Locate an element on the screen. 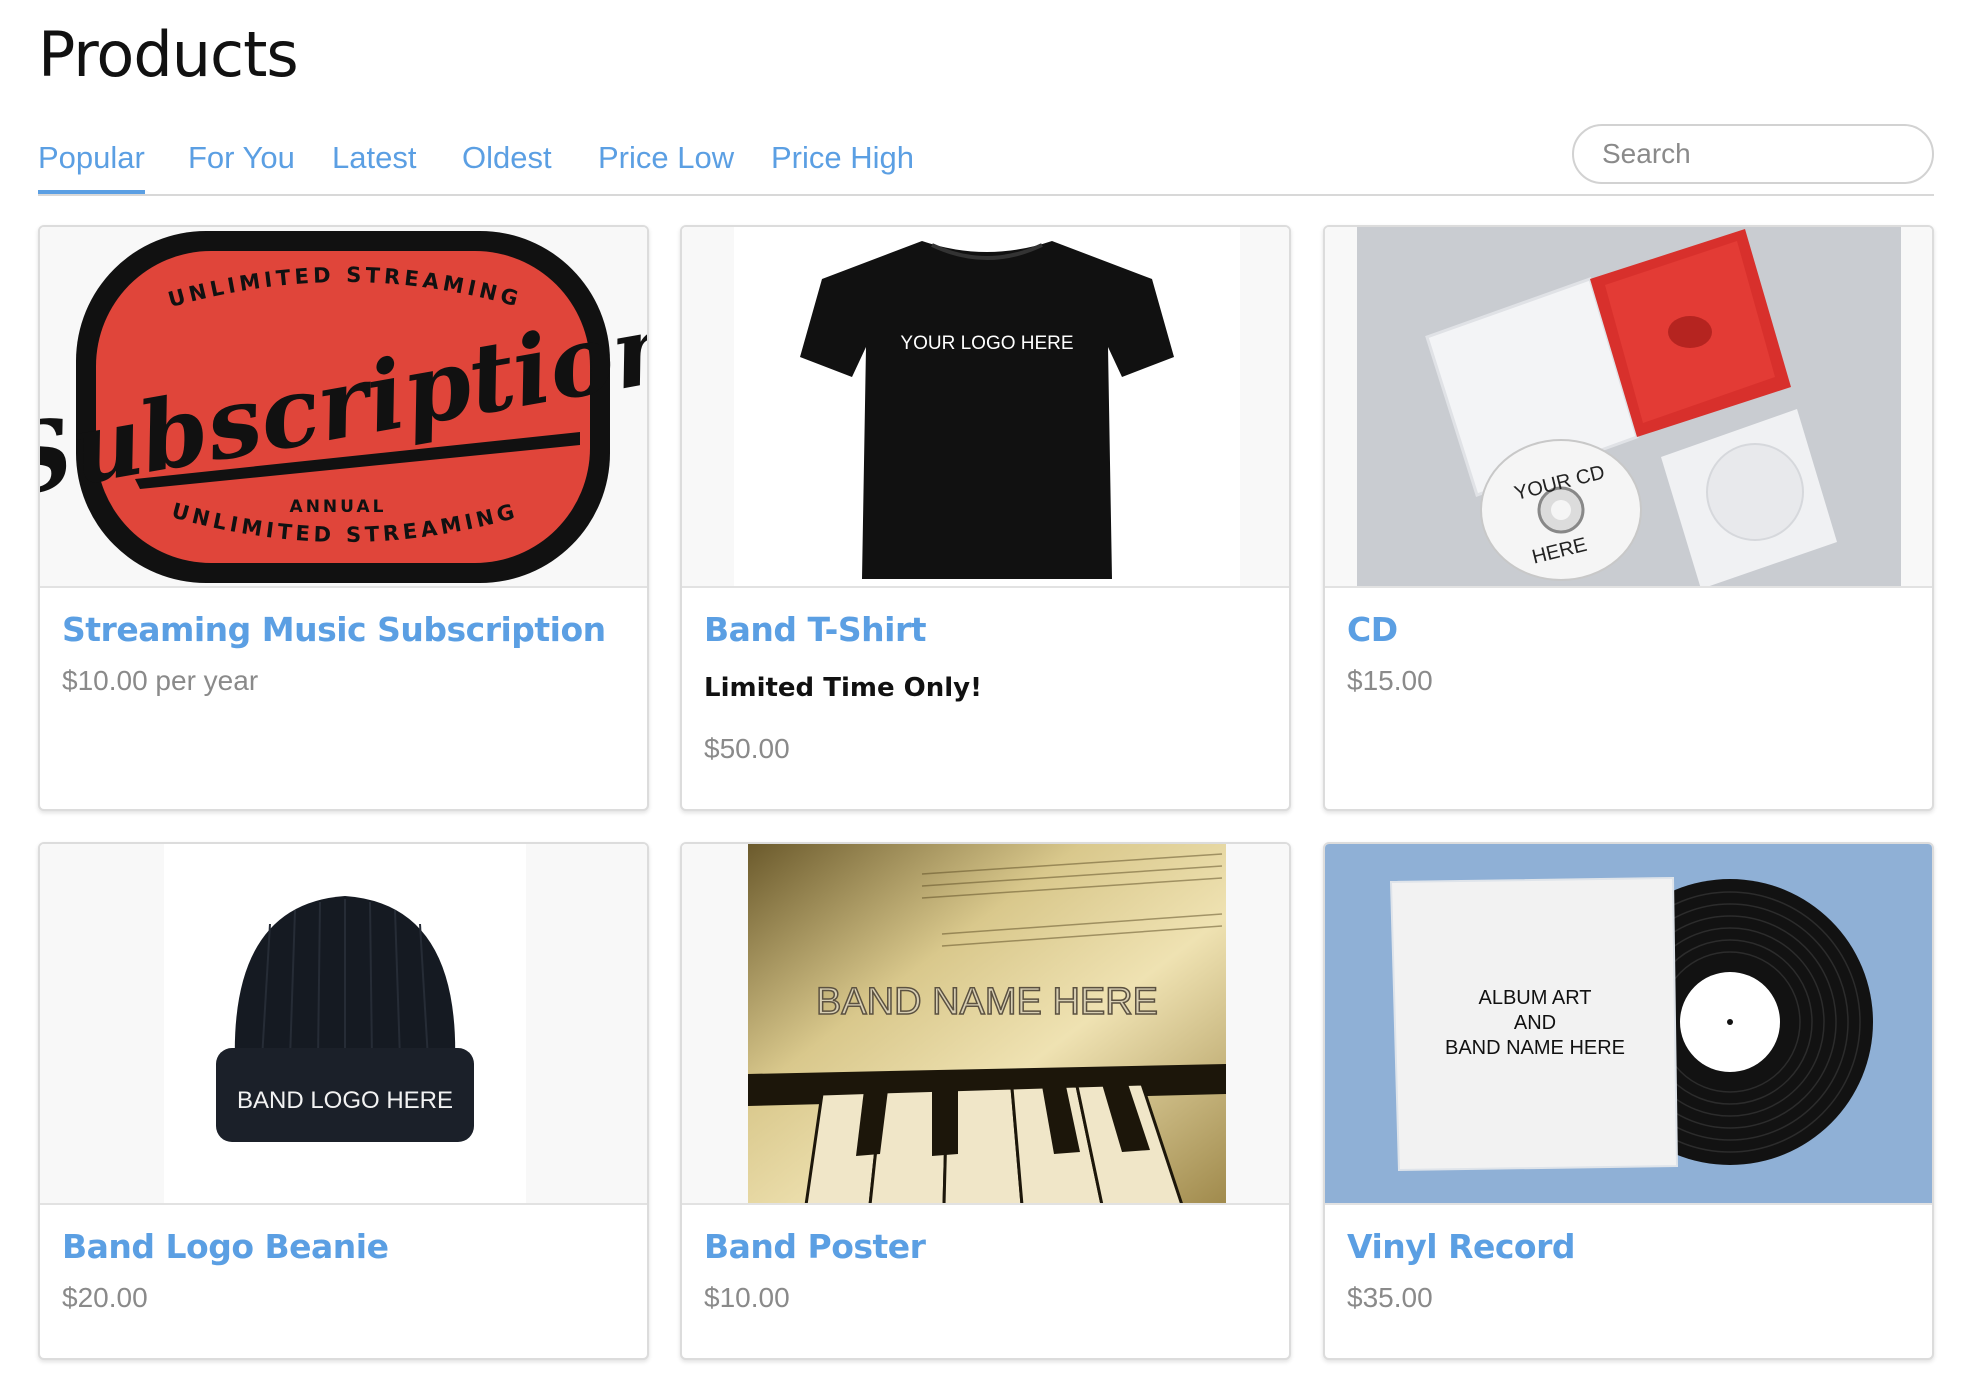 This screenshot has width=1968, height=1388. search-input is located at coordinates (1753, 154).